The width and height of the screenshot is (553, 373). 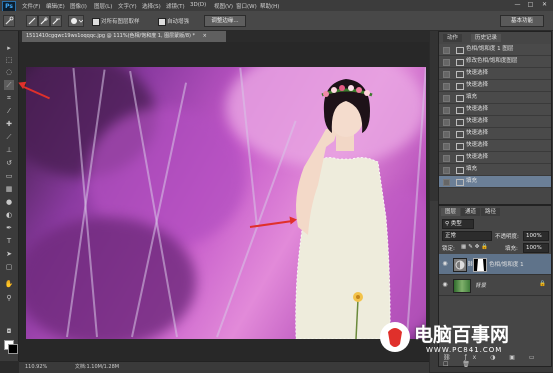 I want to click on quick-select-icon: ⟋, so click(x=9, y=85).